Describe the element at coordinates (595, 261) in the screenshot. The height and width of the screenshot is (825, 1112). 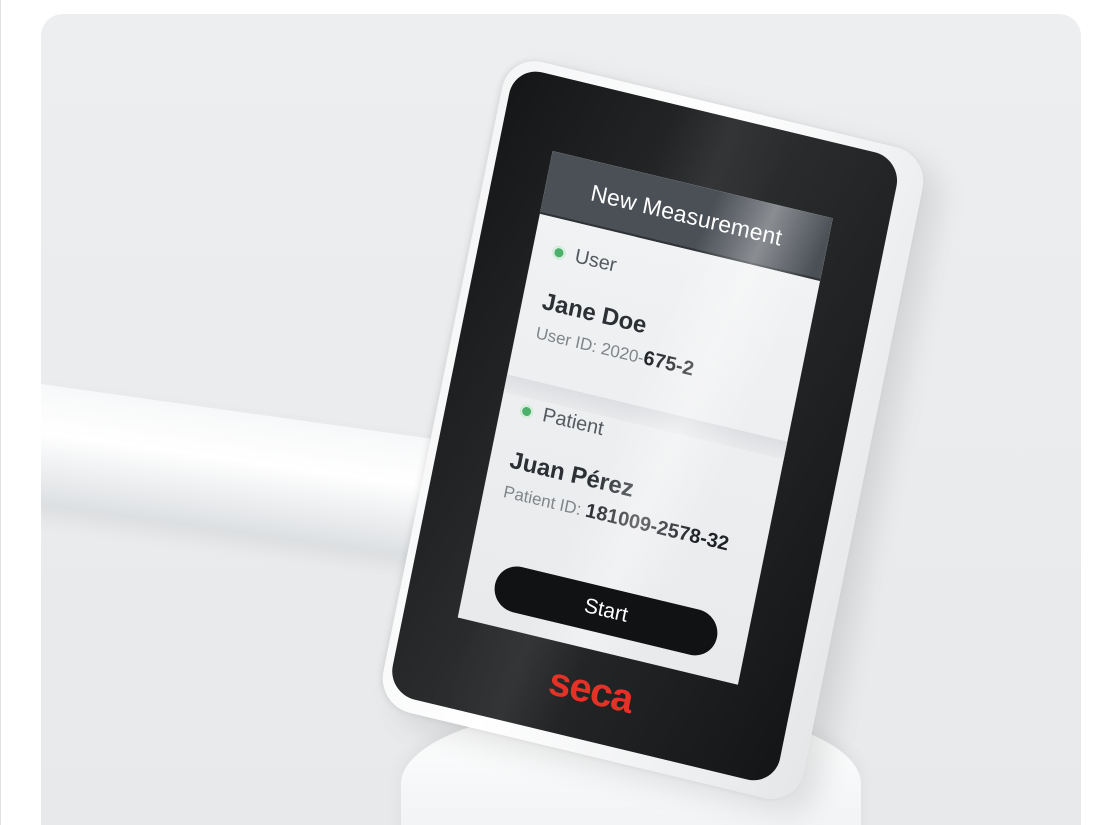
I see `user-label: User` at that location.